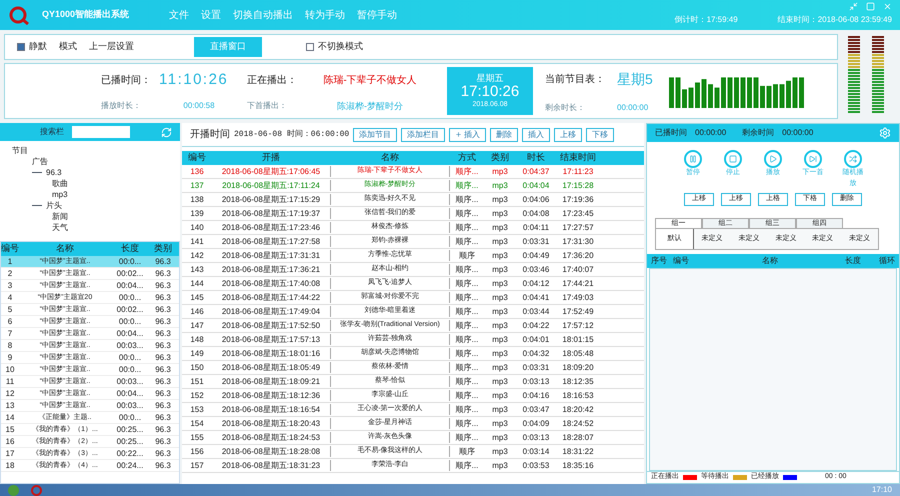 The height and width of the screenshot is (496, 900). Describe the element at coordinates (633, 108) in the screenshot. I see `remain-value: 00:00:00` at that location.